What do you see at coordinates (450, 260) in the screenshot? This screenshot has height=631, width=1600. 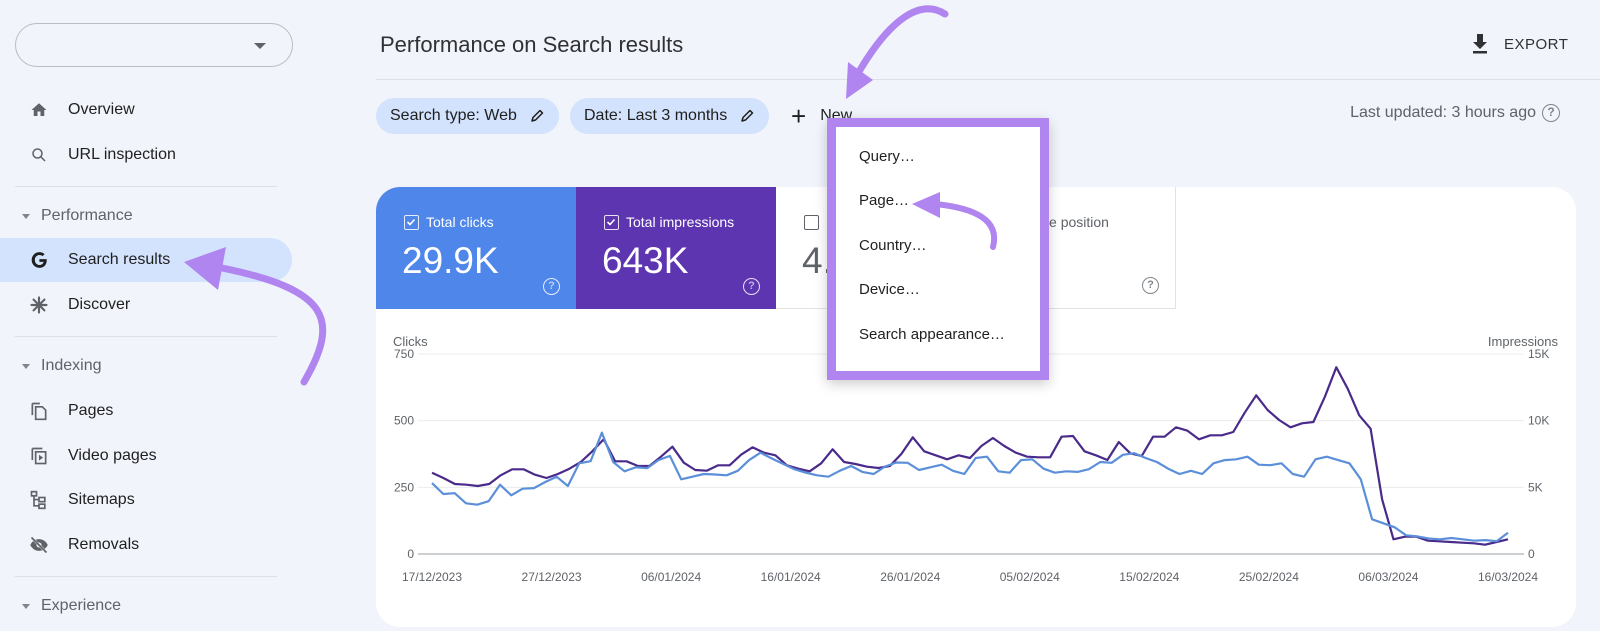 I see `metric-value: 29.9K` at bounding box center [450, 260].